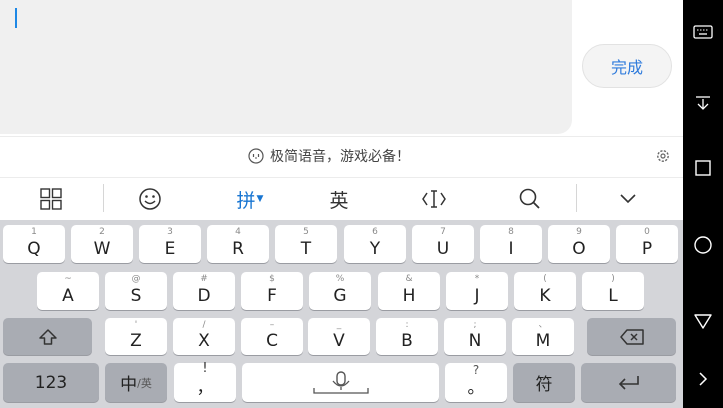  I want to click on hide-keyboard-button, so click(628, 199).